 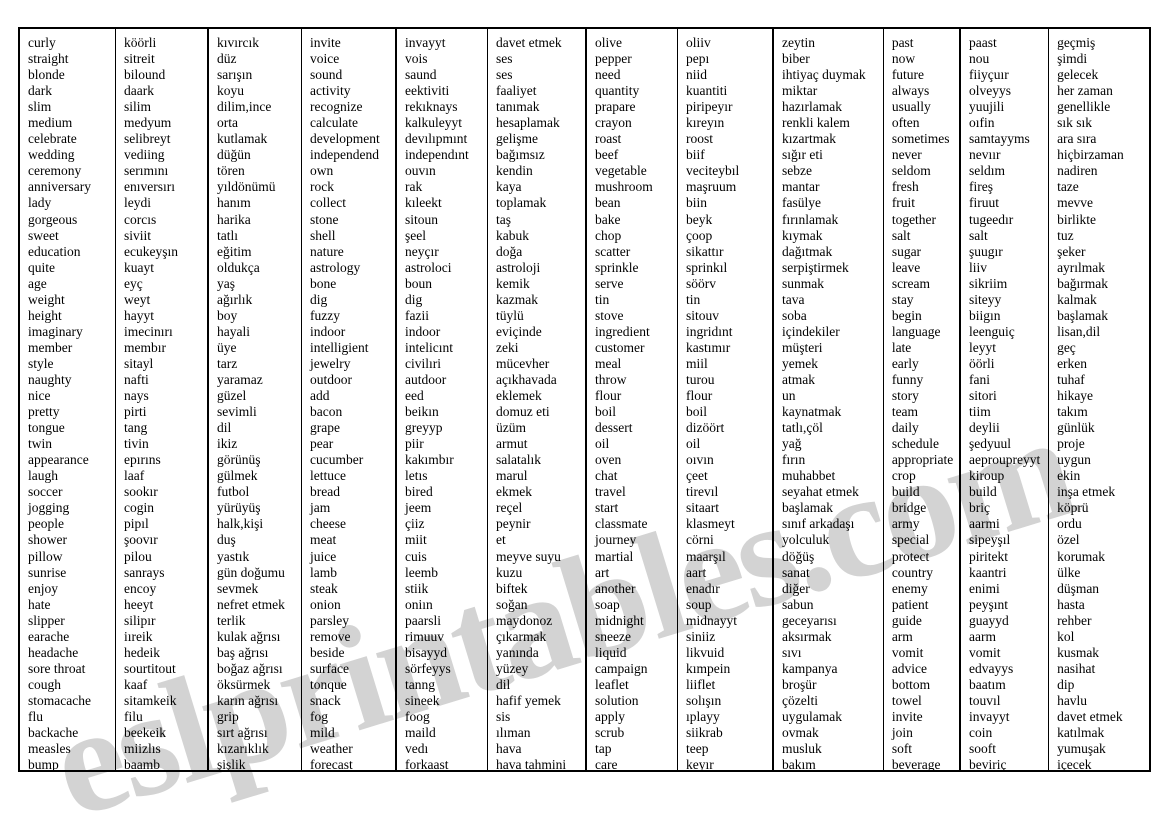 I want to click on word-item: sığır eti, so click(x=802, y=155).